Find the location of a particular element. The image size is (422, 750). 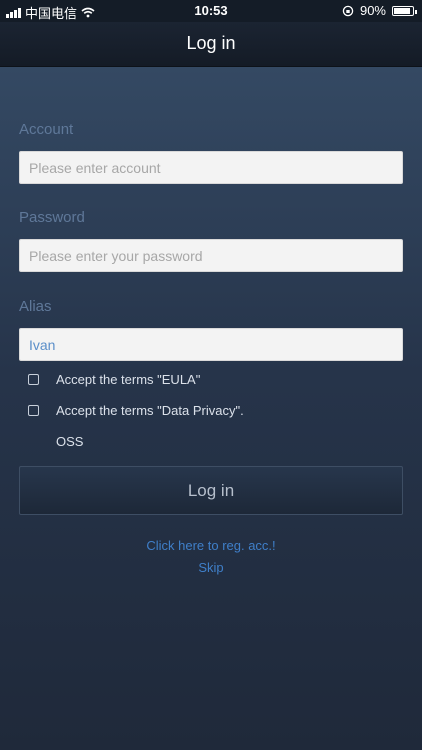

battery-icon is located at coordinates (404, 10).